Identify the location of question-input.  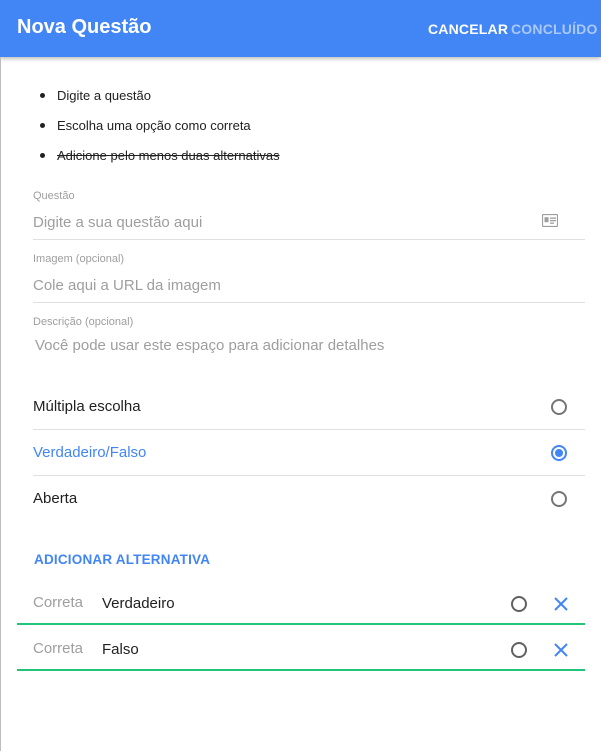
(283, 222).